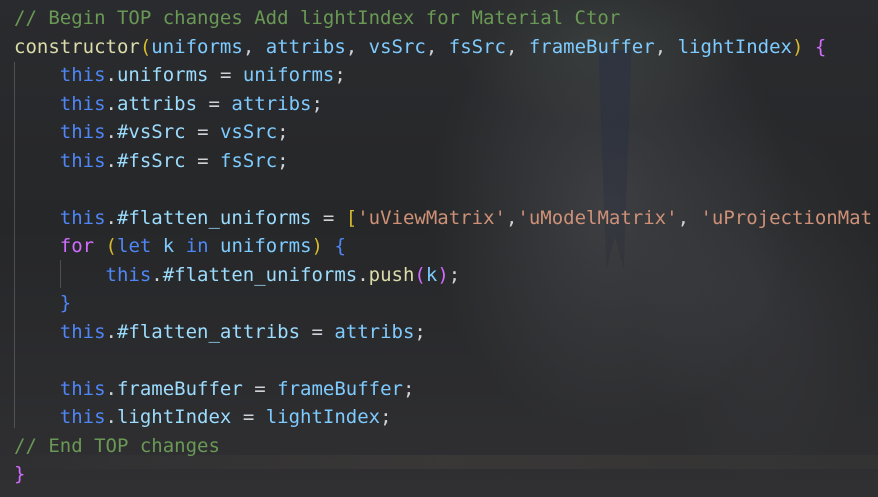 This screenshot has width=878, height=497. Describe the element at coordinates (439, 332) in the screenshot. I see `code-line: this.#flatten_attribs = attribs;` at that location.